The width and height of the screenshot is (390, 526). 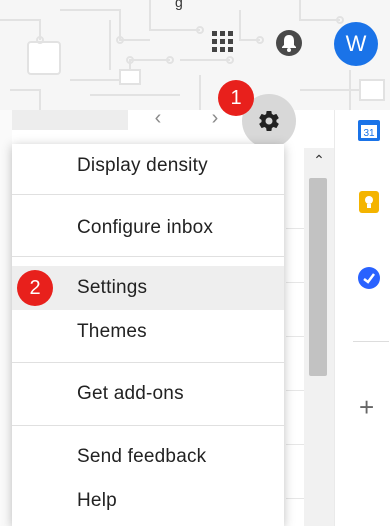 What do you see at coordinates (112, 287) in the screenshot?
I see `menu-item-label: Settings` at bounding box center [112, 287].